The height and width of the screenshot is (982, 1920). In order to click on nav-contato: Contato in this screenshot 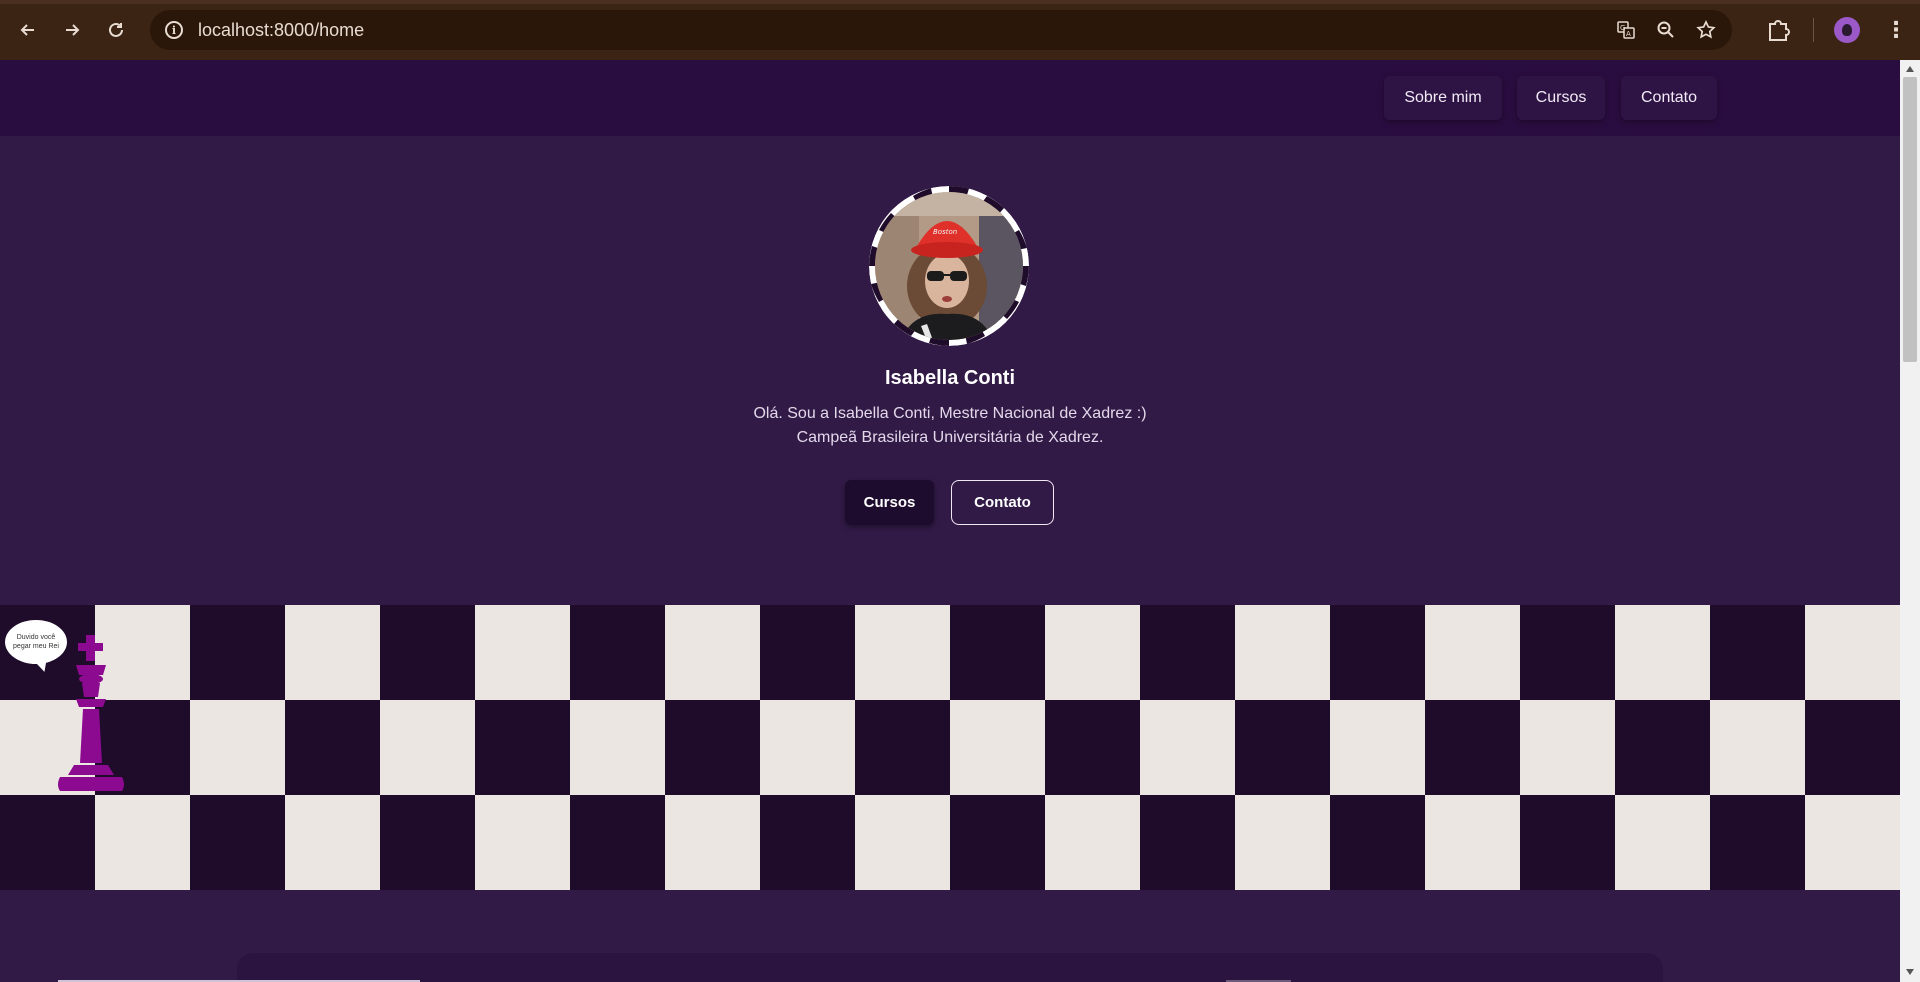, I will do `click(1669, 98)`.